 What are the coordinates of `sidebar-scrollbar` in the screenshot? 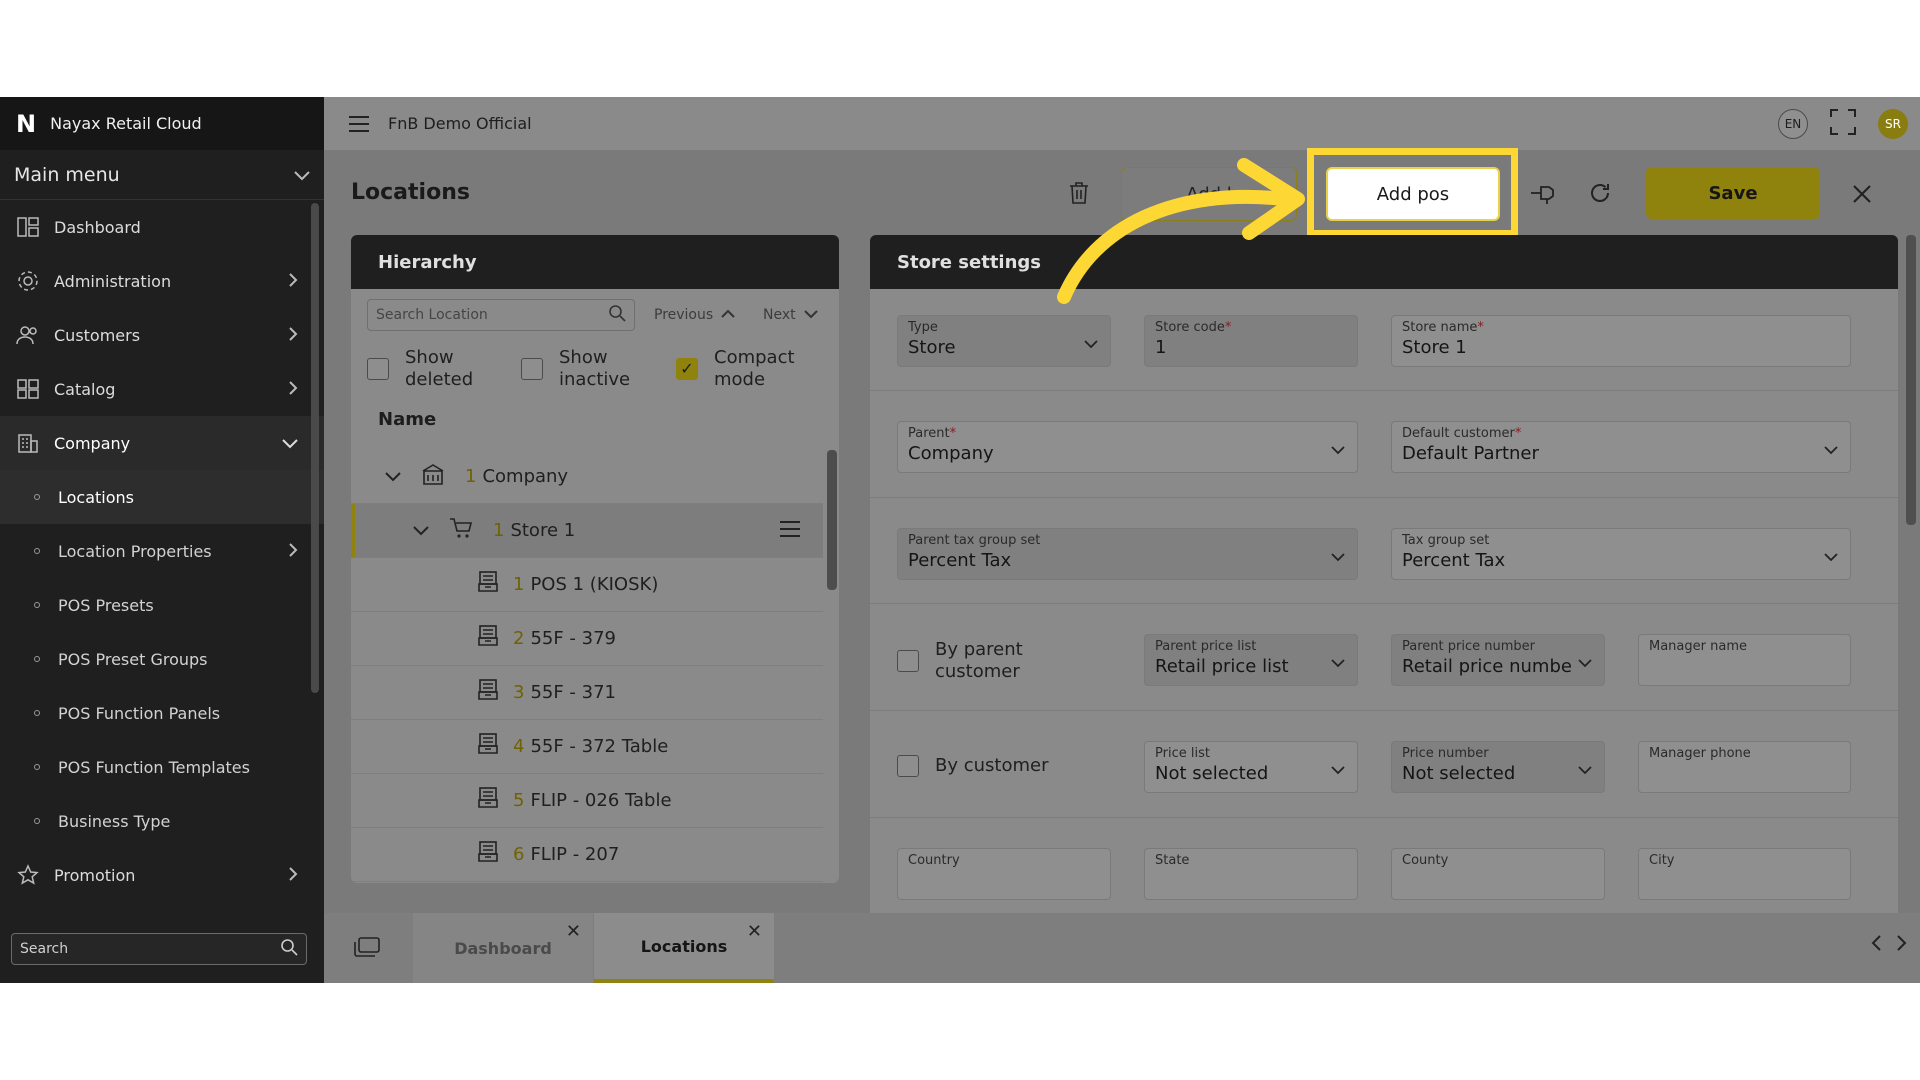 It's located at (315, 448).